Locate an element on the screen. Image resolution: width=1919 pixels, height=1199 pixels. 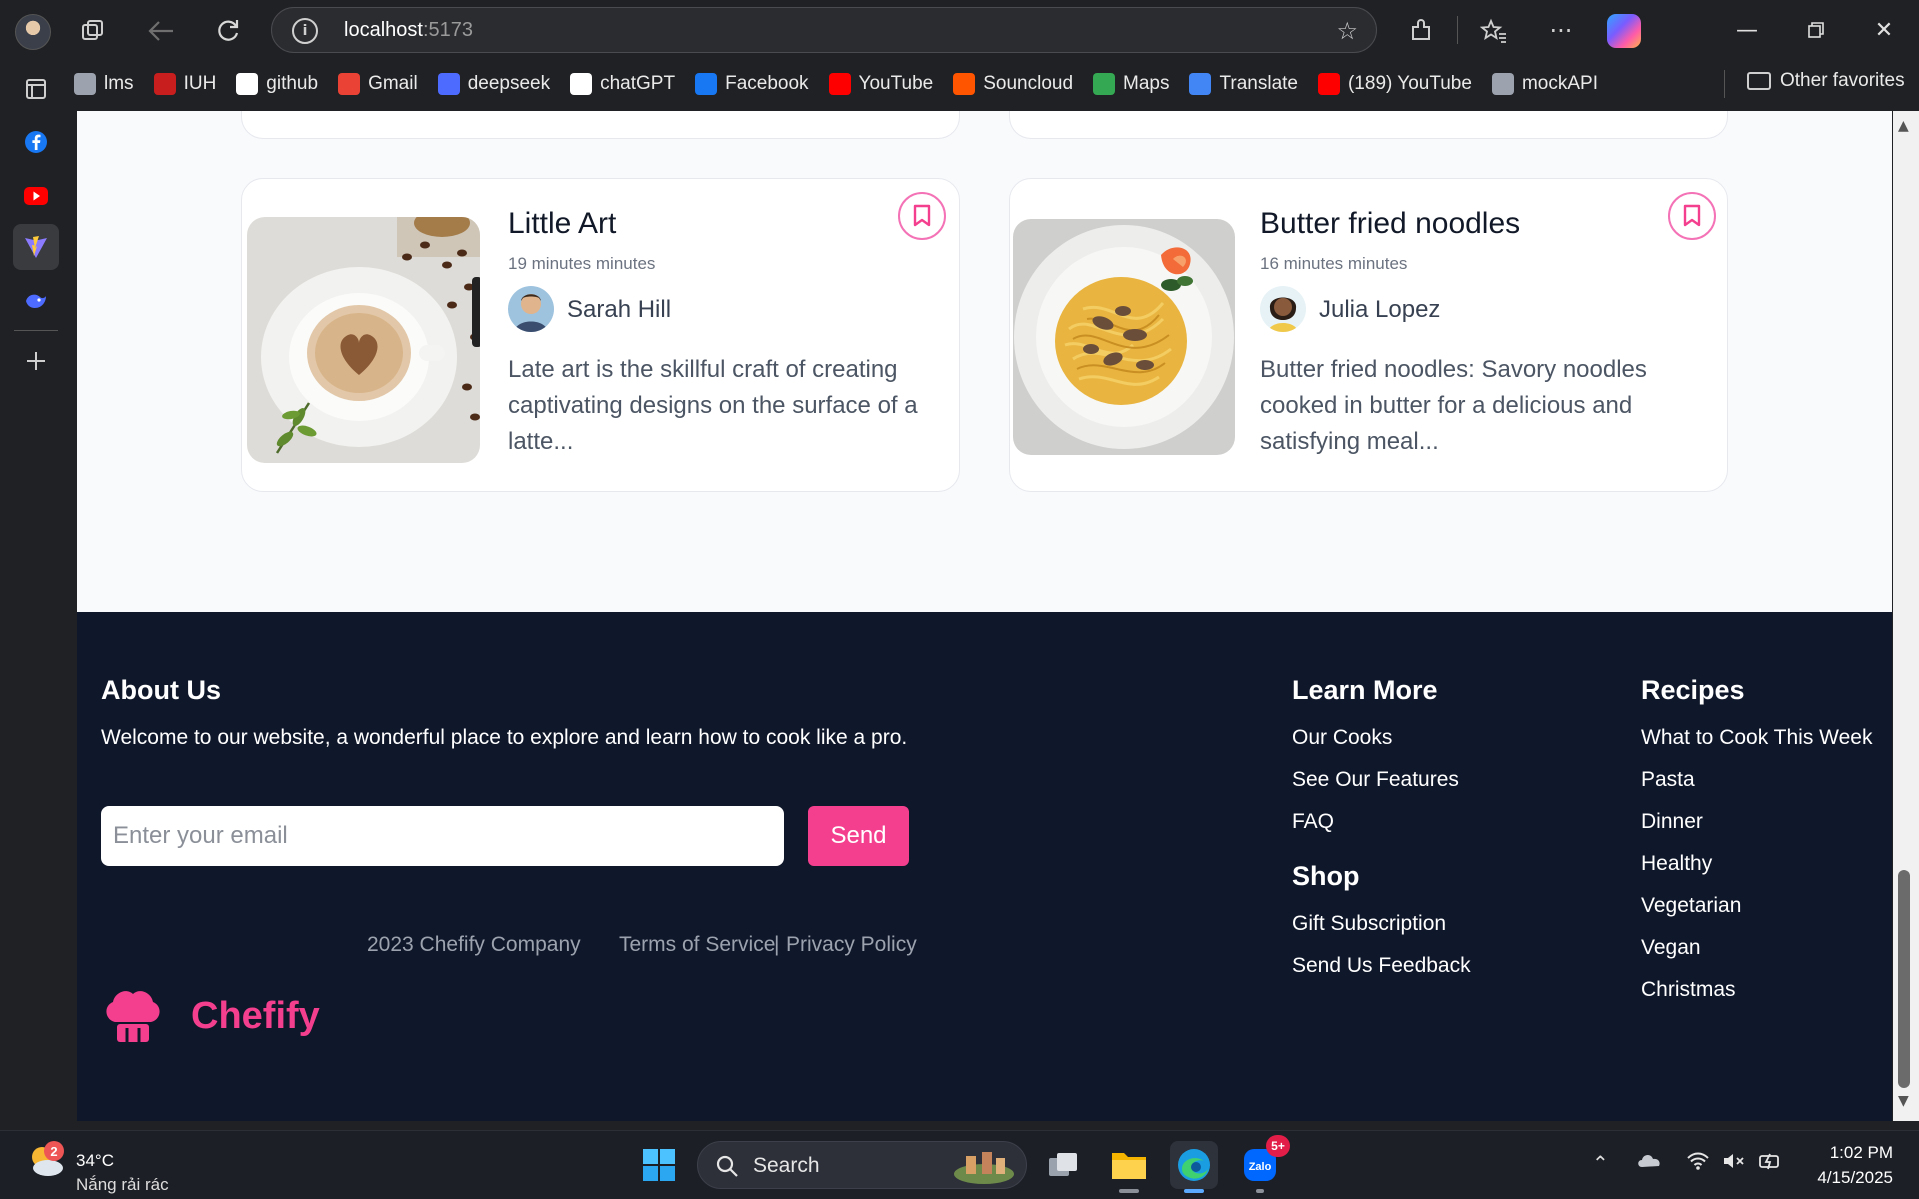
site-info-icon: i is located at coordinates (305, 31).